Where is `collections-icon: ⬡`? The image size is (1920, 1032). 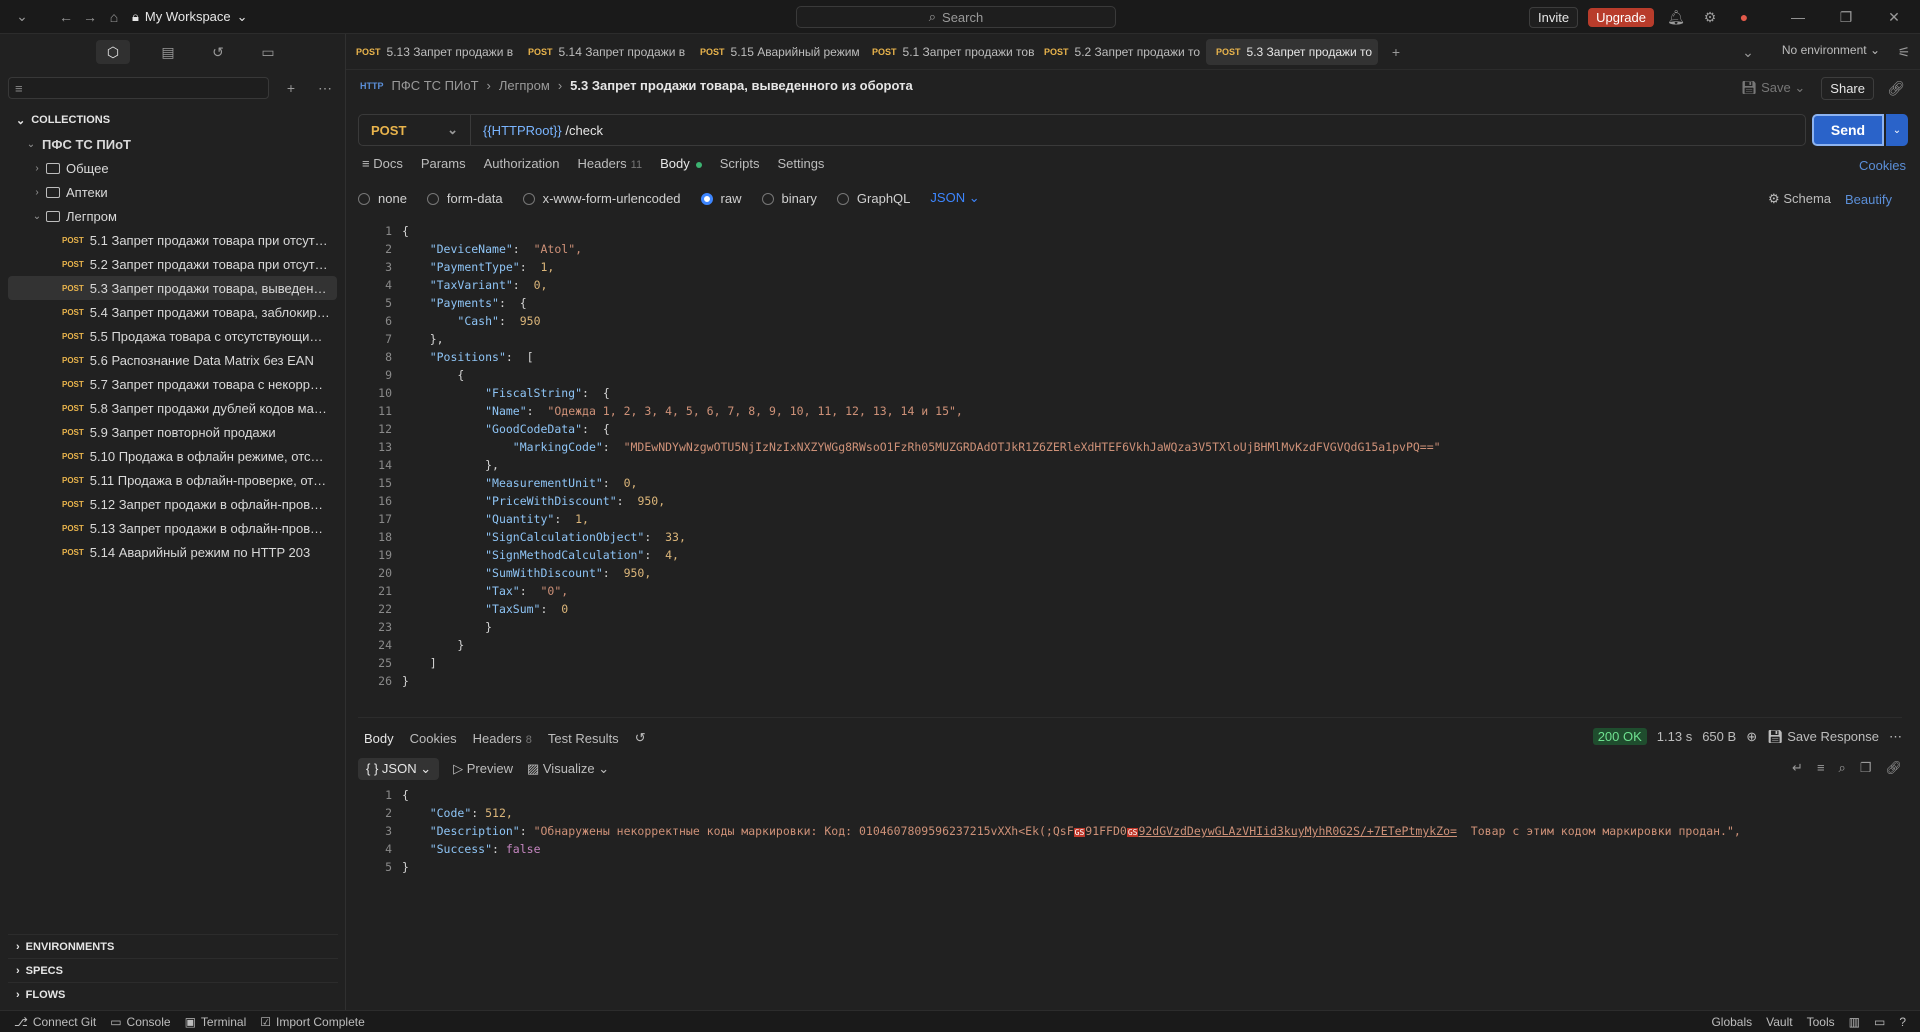
collections-icon: ⬡ is located at coordinates (113, 52).